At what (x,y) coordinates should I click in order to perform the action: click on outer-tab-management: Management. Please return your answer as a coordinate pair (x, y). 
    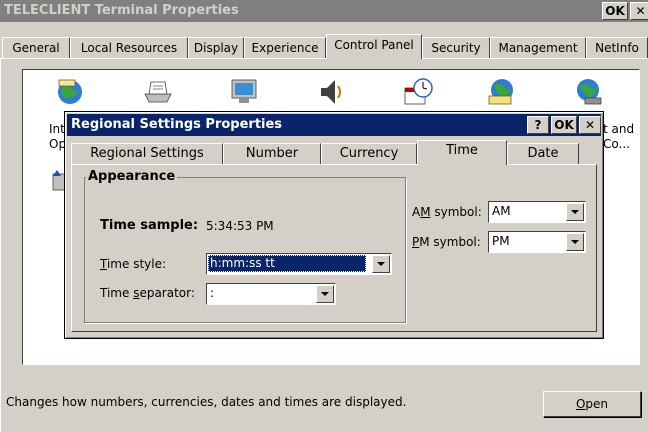
    Looking at the image, I should click on (538, 48).